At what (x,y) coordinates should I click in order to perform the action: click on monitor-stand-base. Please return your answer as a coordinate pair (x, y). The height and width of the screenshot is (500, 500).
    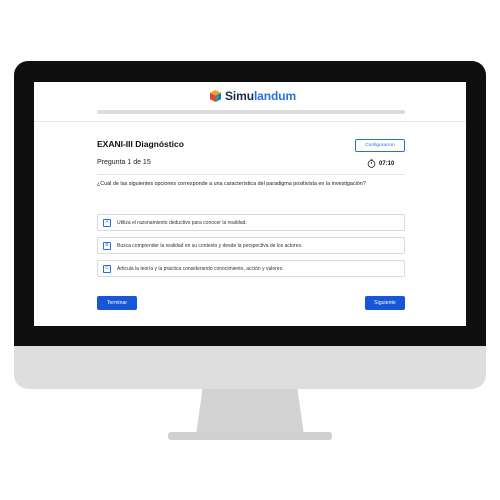
    Looking at the image, I should click on (250, 436).